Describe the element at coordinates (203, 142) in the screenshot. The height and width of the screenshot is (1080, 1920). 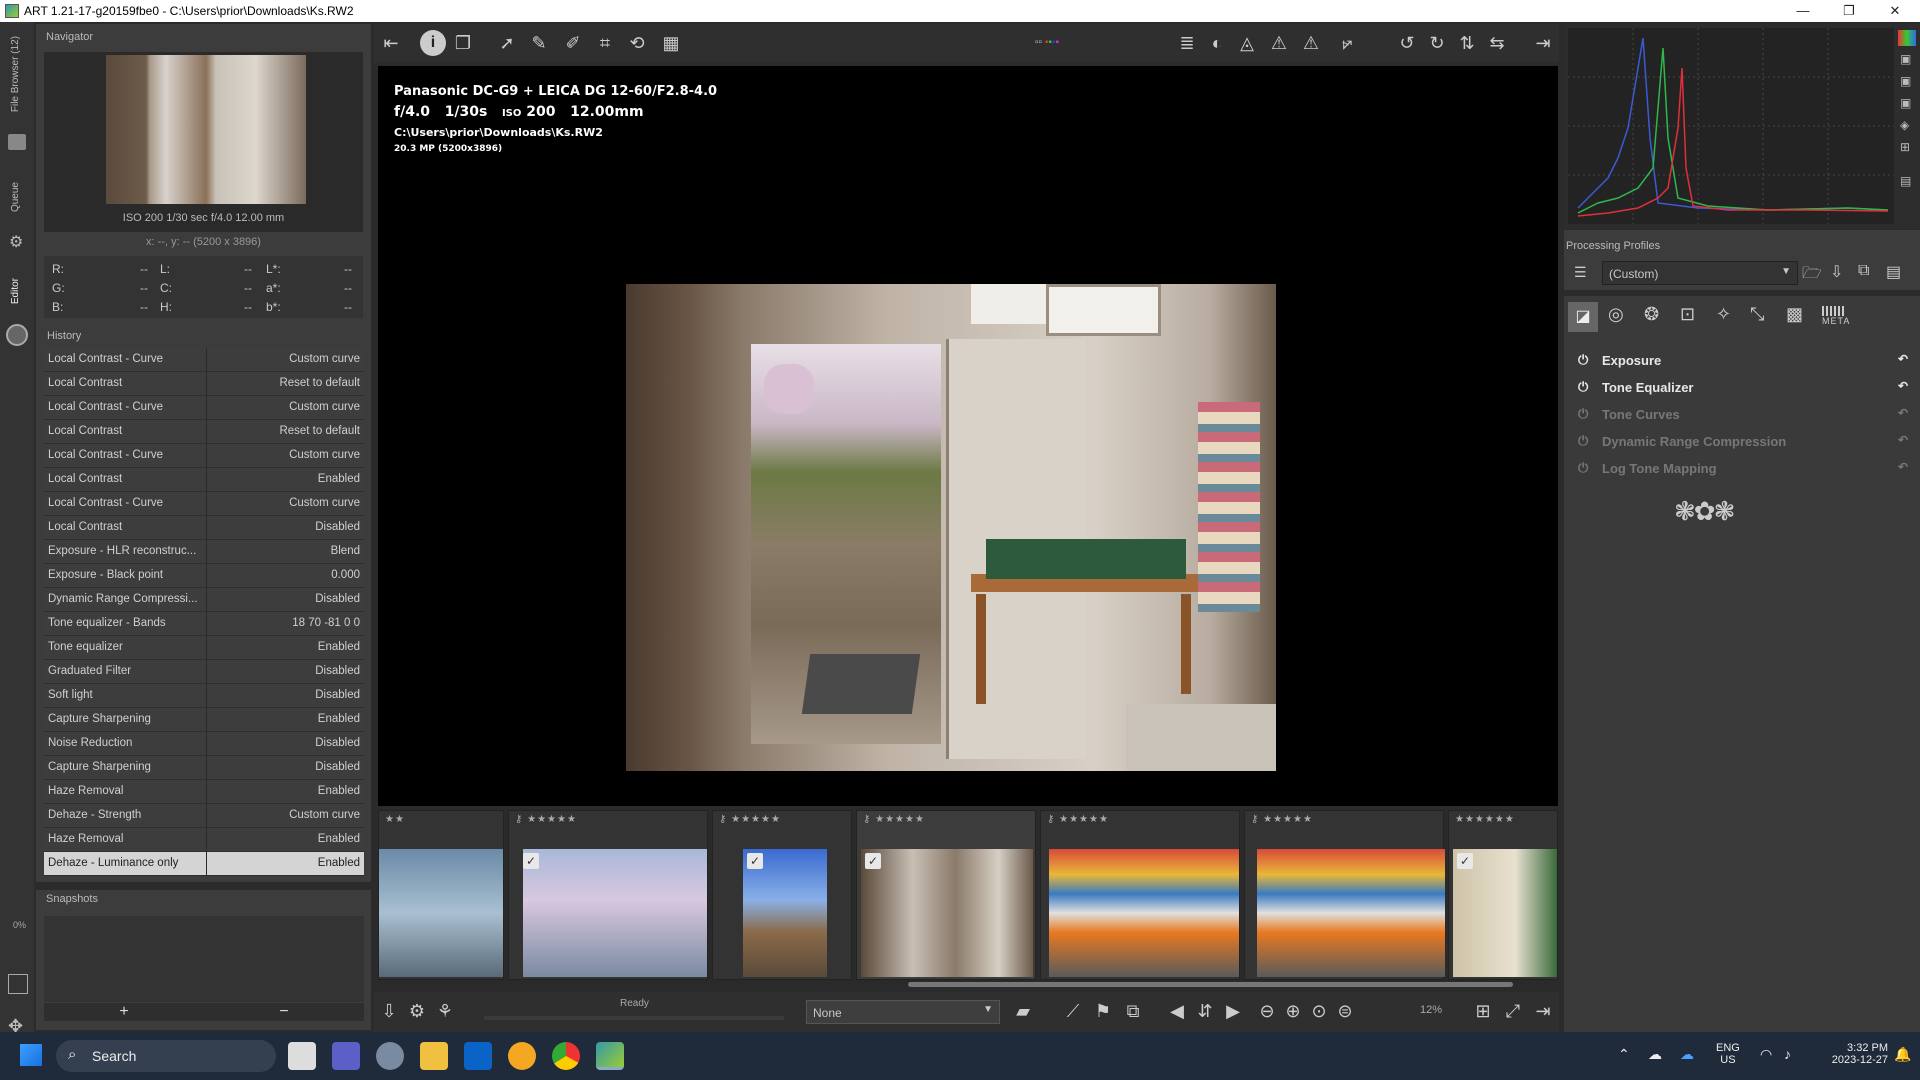
I see `navigator-preview` at that location.